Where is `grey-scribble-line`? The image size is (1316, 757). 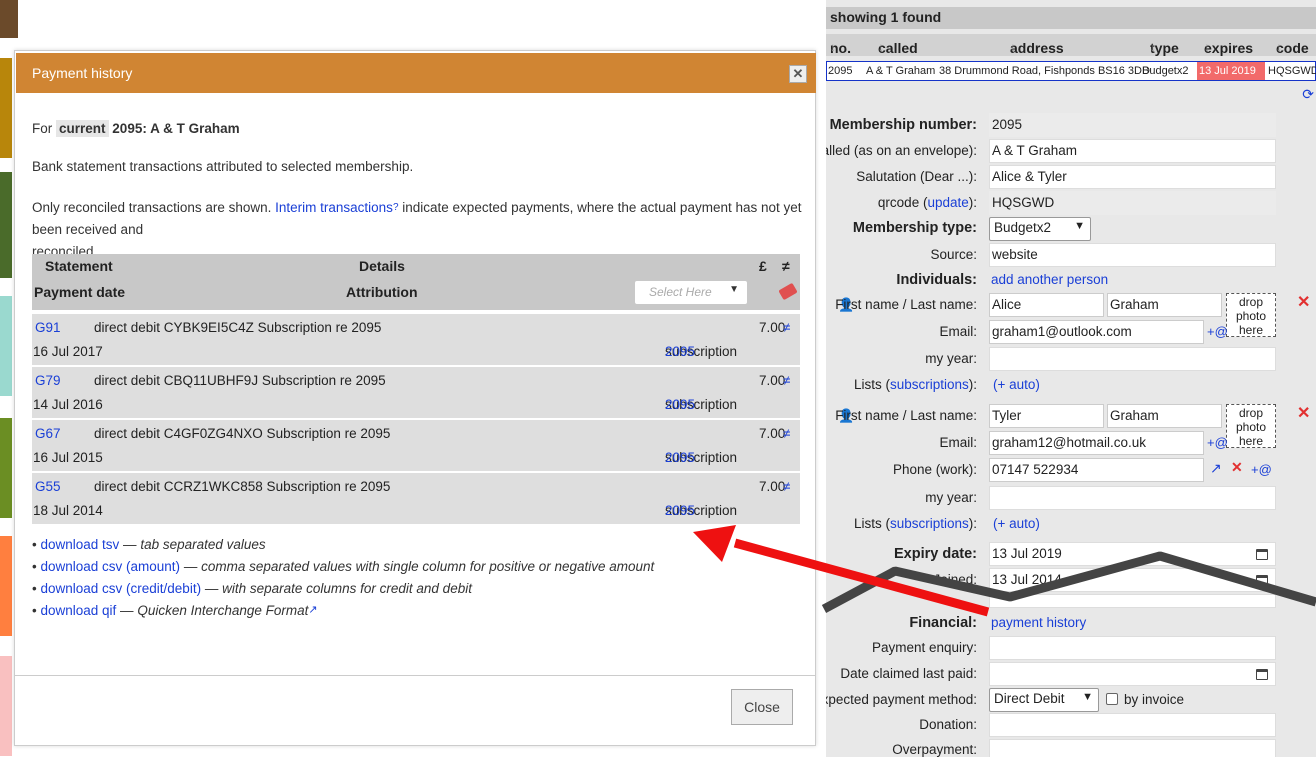
grey-scribble-line is located at coordinates (1068, 582).